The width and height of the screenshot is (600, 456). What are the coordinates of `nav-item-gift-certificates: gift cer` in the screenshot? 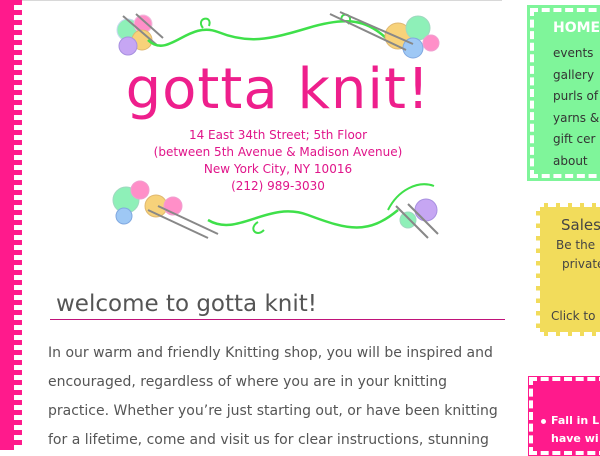 It's located at (576, 140).